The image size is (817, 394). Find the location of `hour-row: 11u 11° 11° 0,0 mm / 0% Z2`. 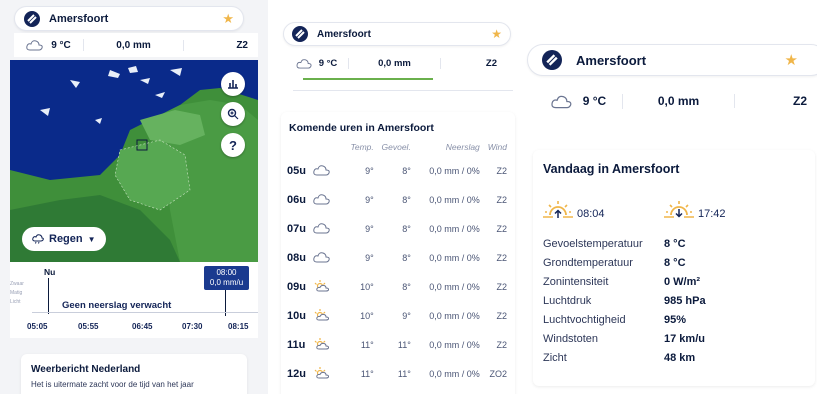

hour-row: 11u 11° 11° 0,0 mm / 0% Z2 is located at coordinates (398, 344).